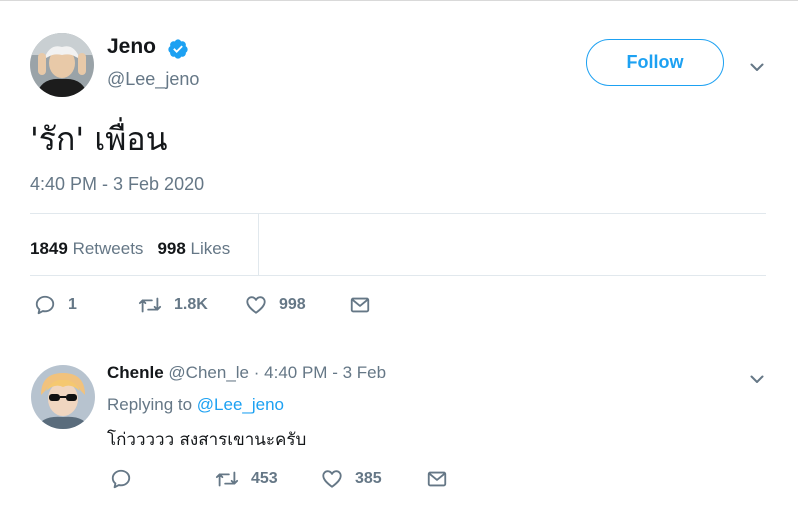 This screenshot has height=514, width=798. I want to click on likes-label: Likes, so click(211, 248).